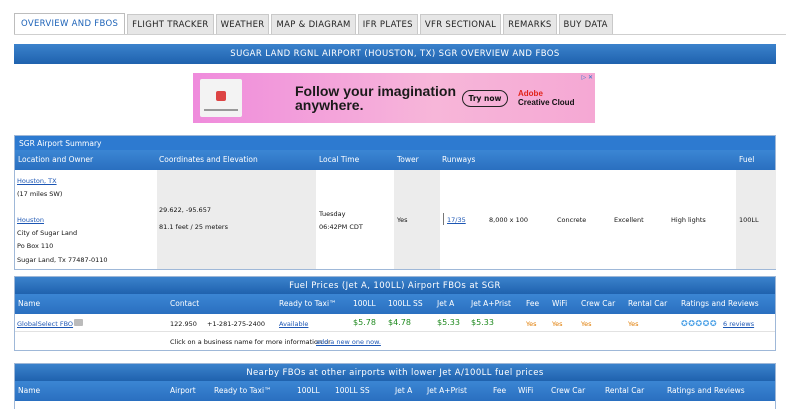 The height and width of the screenshot is (409, 800). What do you see at coordinates (568, 390) in the screenshot?
I see `nearby-col-crewcar: Crew Car` at bounding box center [568, 390].